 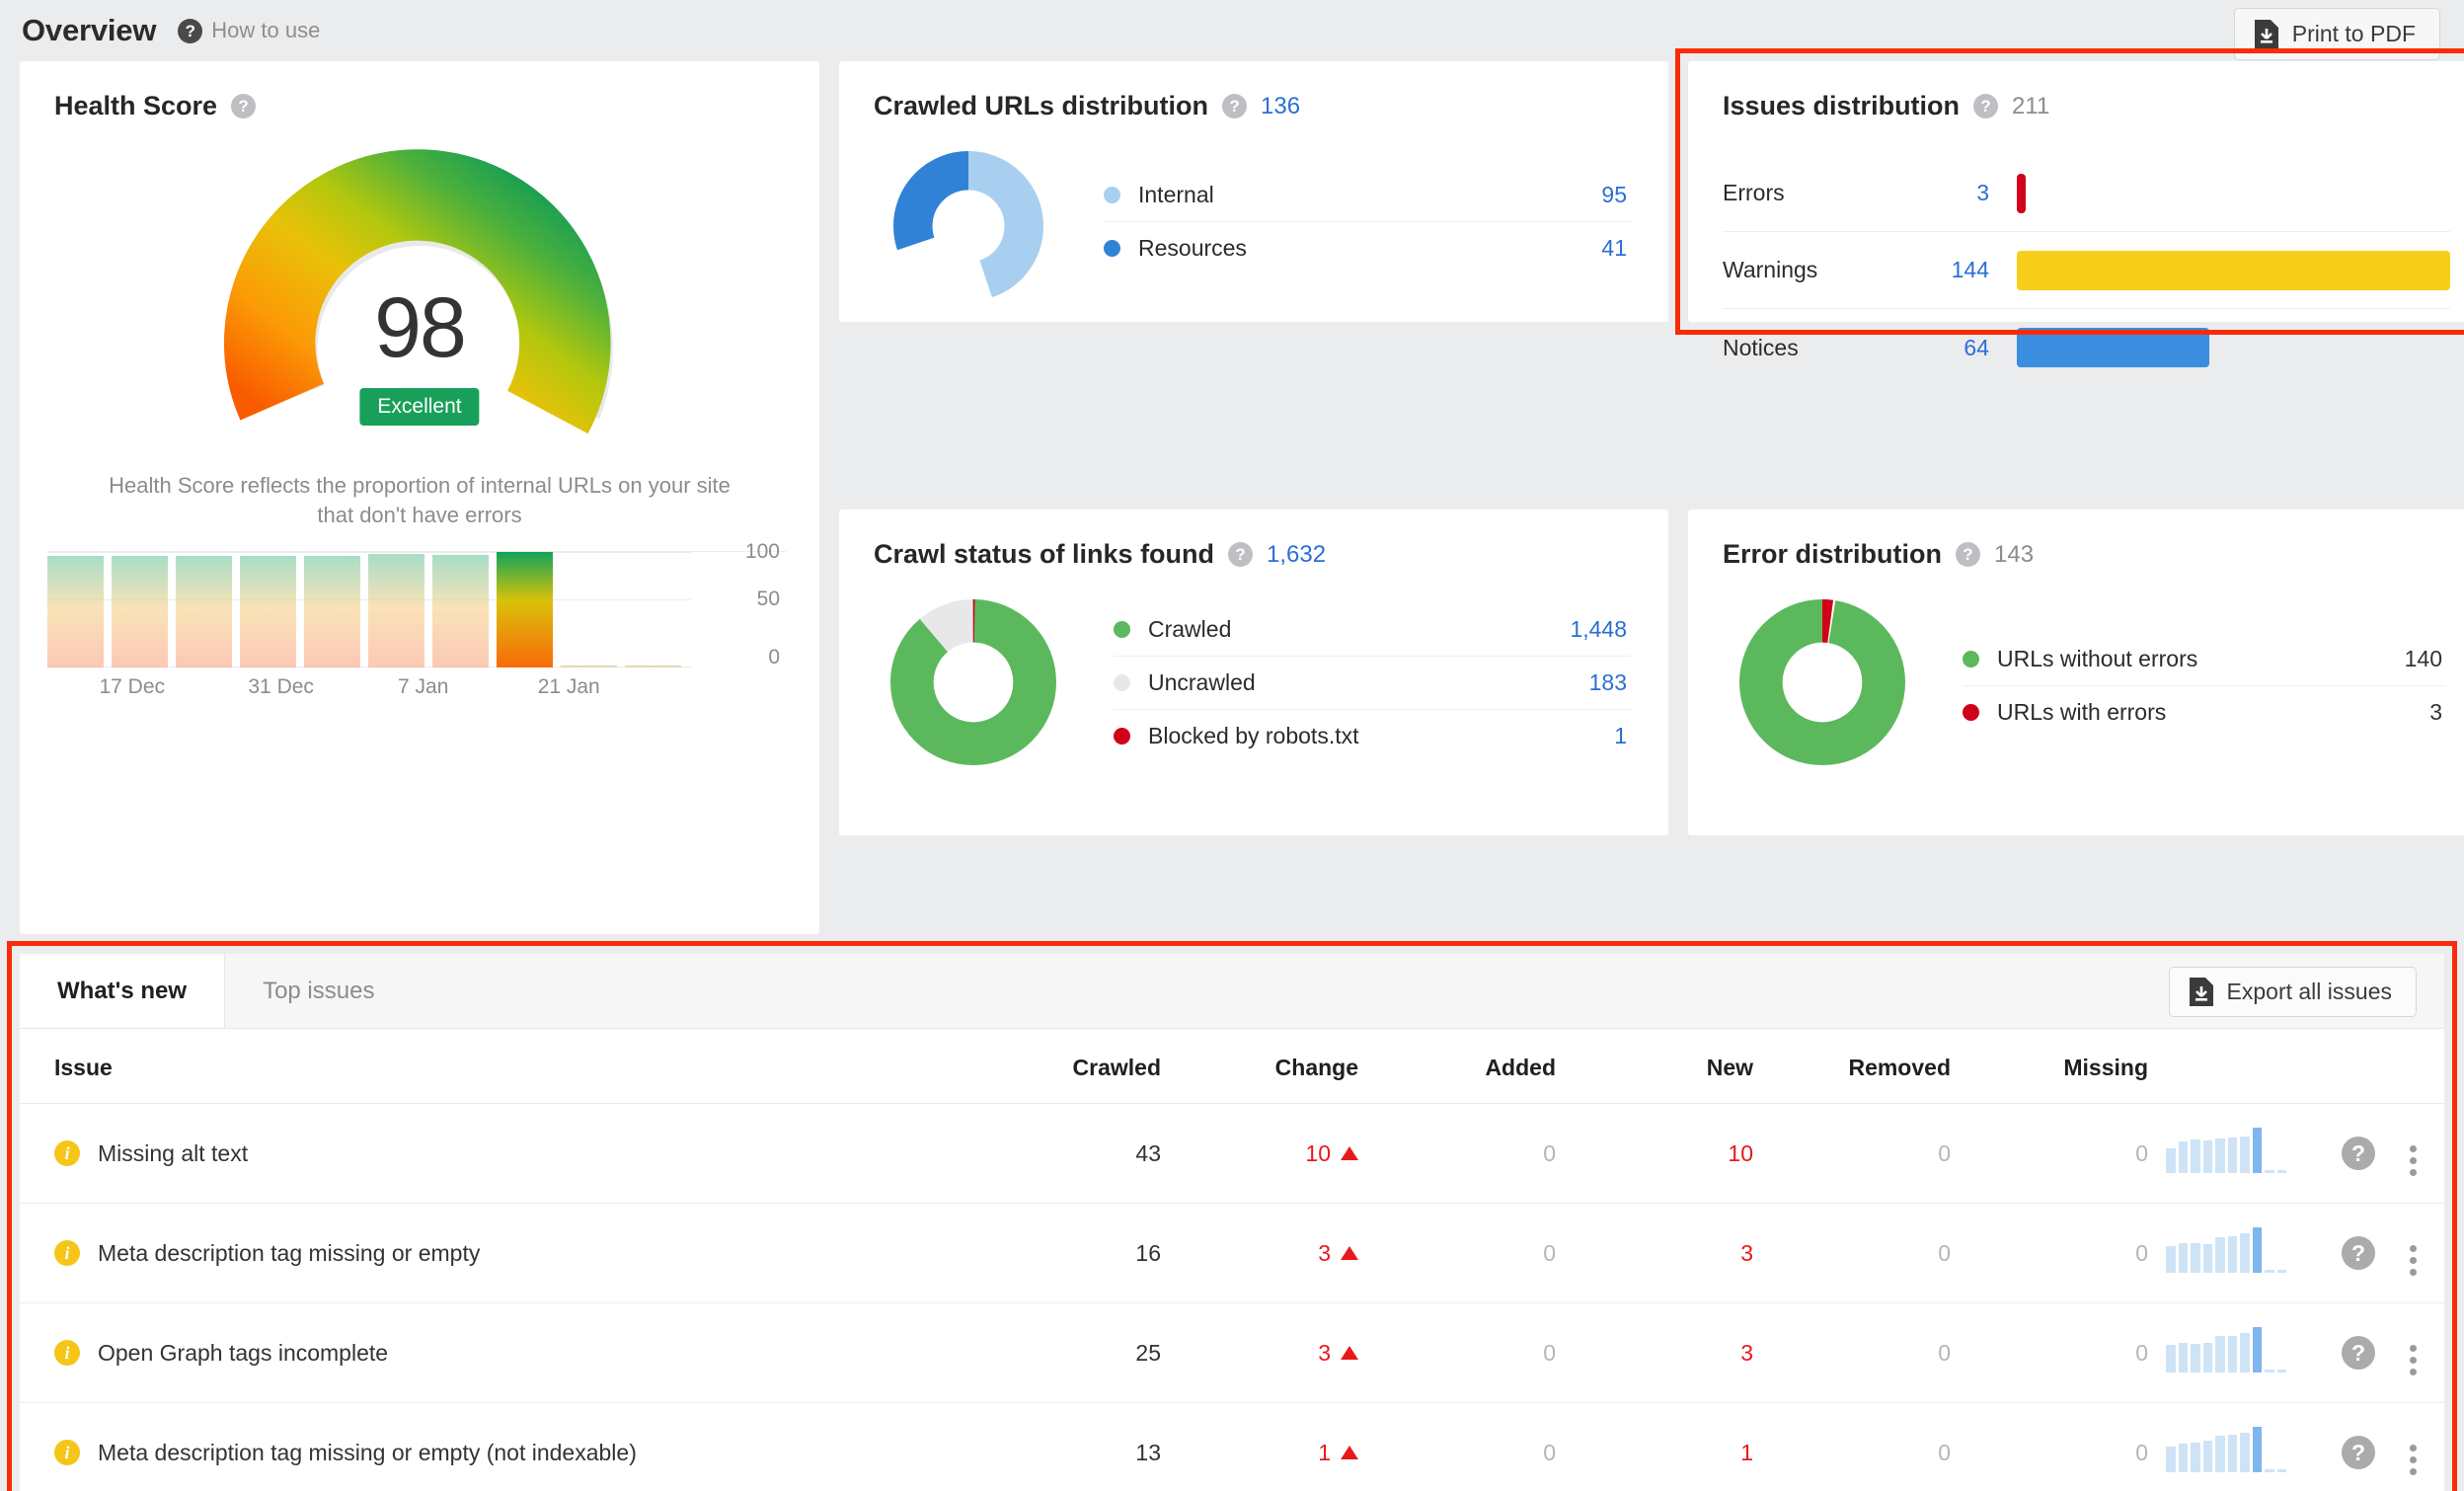 I want to click on chart-bars, so click(x=369, y=610).